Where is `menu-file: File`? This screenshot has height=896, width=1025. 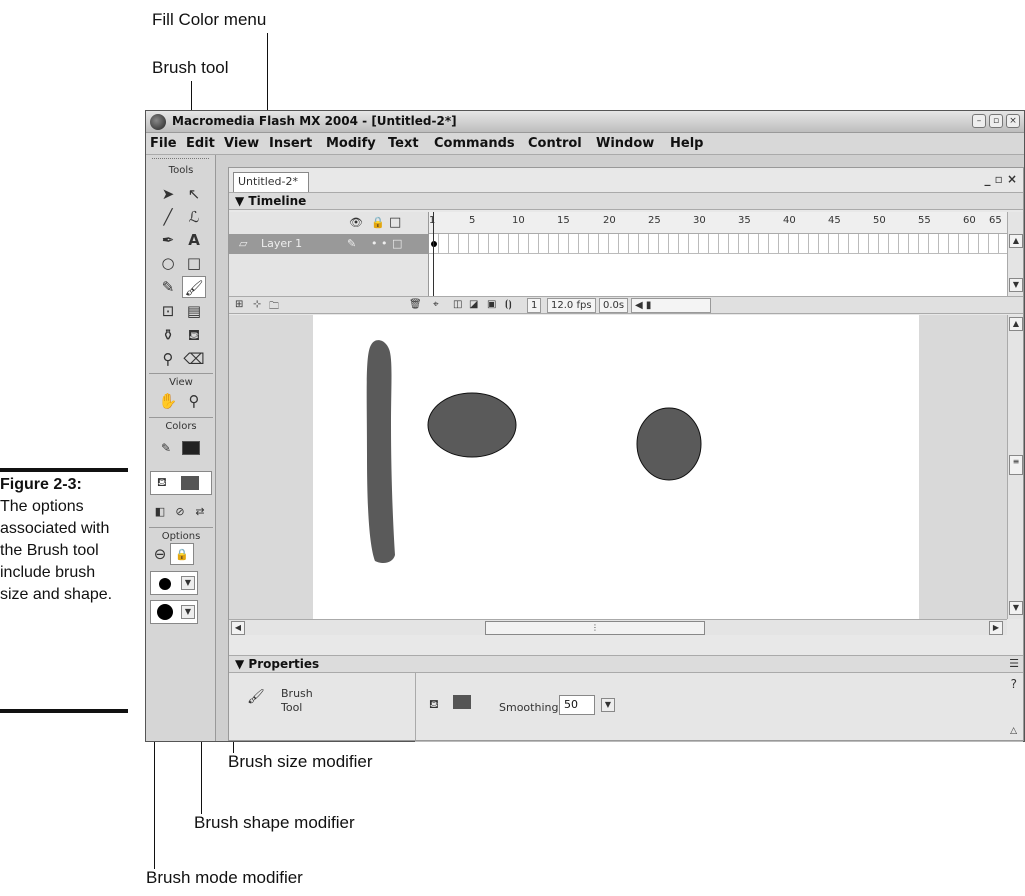 menu-file: File is located at coordinates (163, 143).